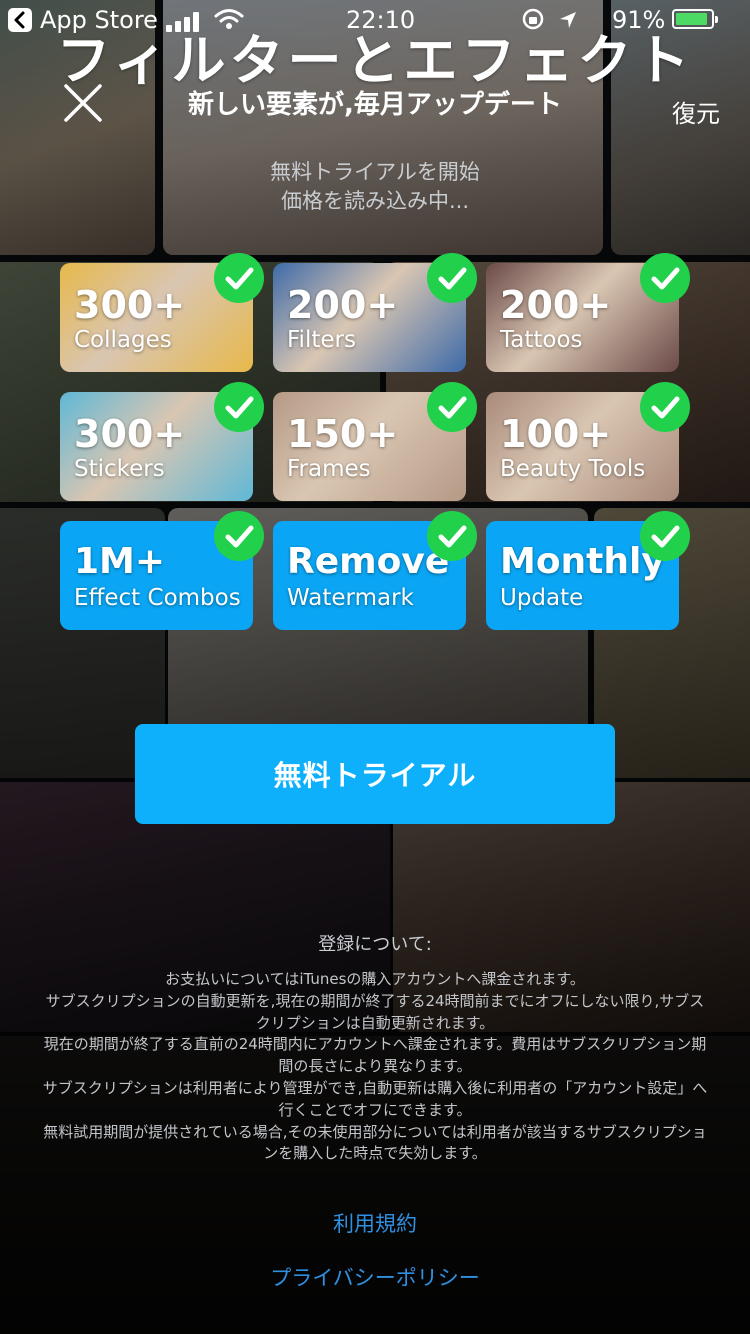 The image size is (750, 1334). I want to click on privacy-policy-link: プライバシーポリシー, so click(375, 1277).